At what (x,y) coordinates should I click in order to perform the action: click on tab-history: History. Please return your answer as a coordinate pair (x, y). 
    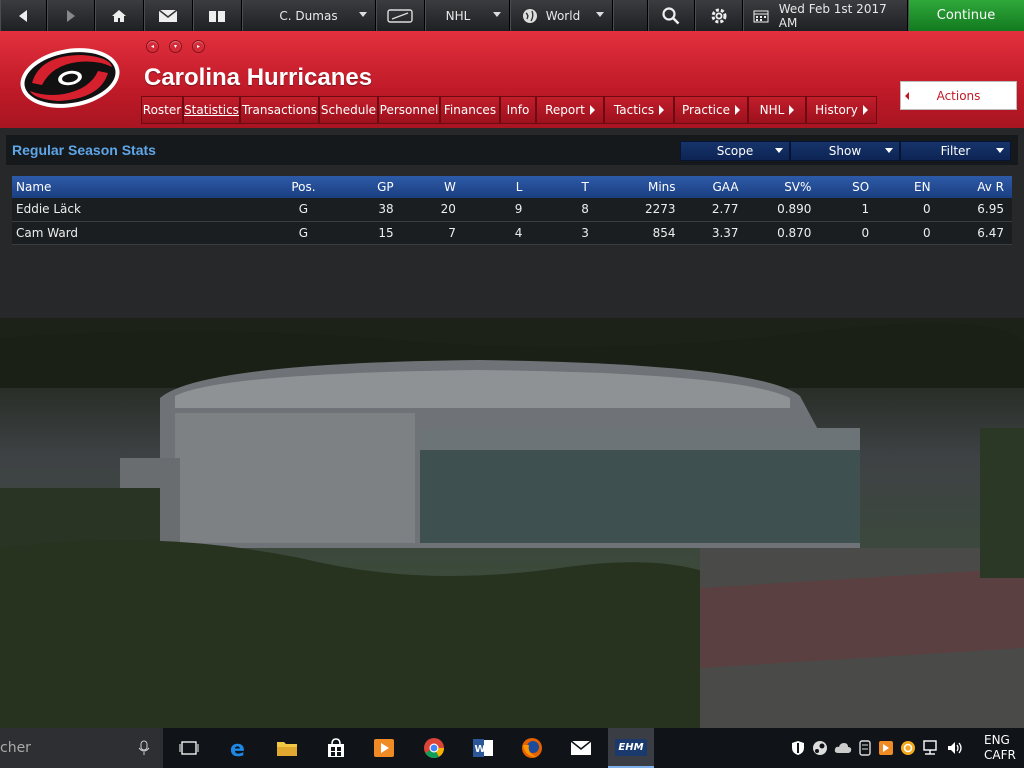
    Looking at the image, I should click on (841, 110).